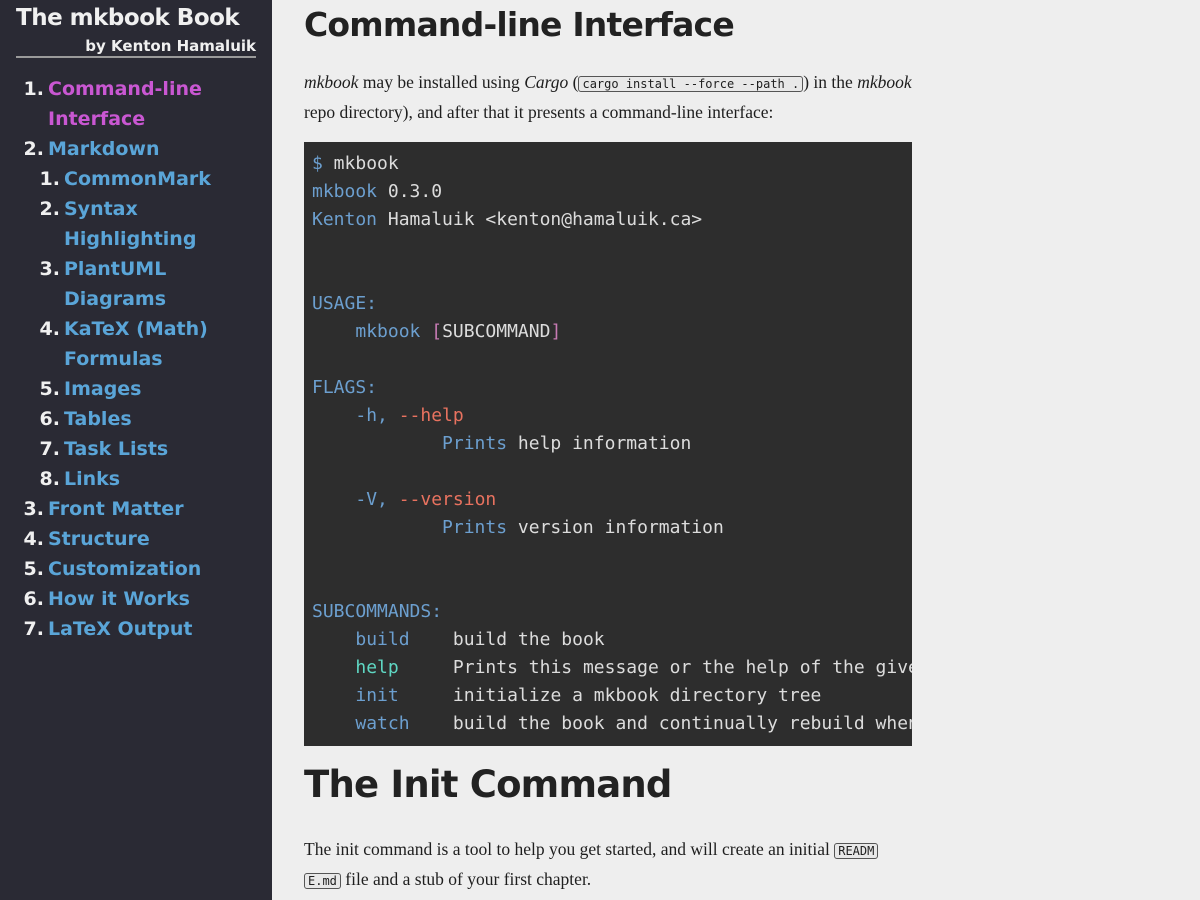 This screenshot has height=900, width=1200. Describe the element at coordinates (371, 415) in the screenshot. I see `code-token: -h,` at that location.